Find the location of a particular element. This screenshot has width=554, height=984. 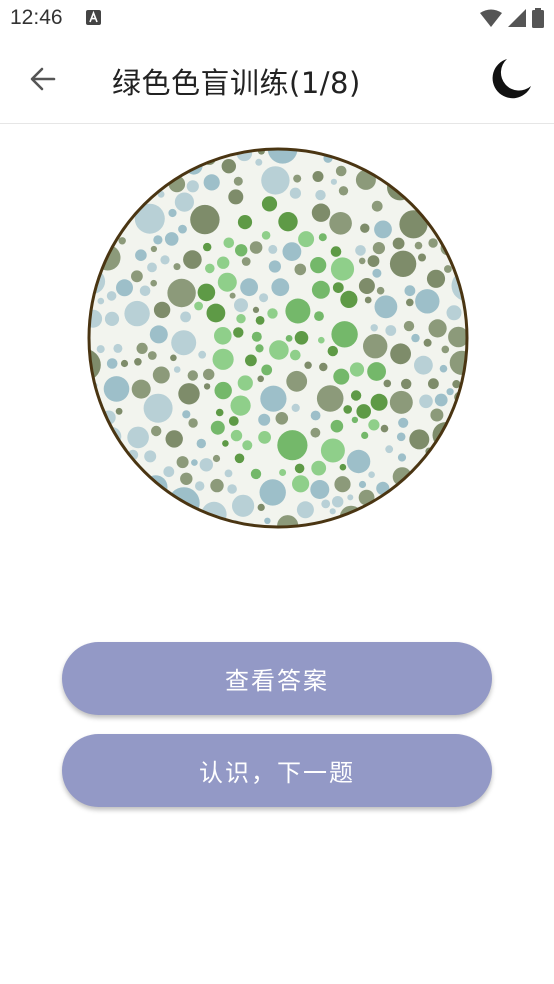

show-answer-button: 查看答案 is located at coordinates (277, 678).